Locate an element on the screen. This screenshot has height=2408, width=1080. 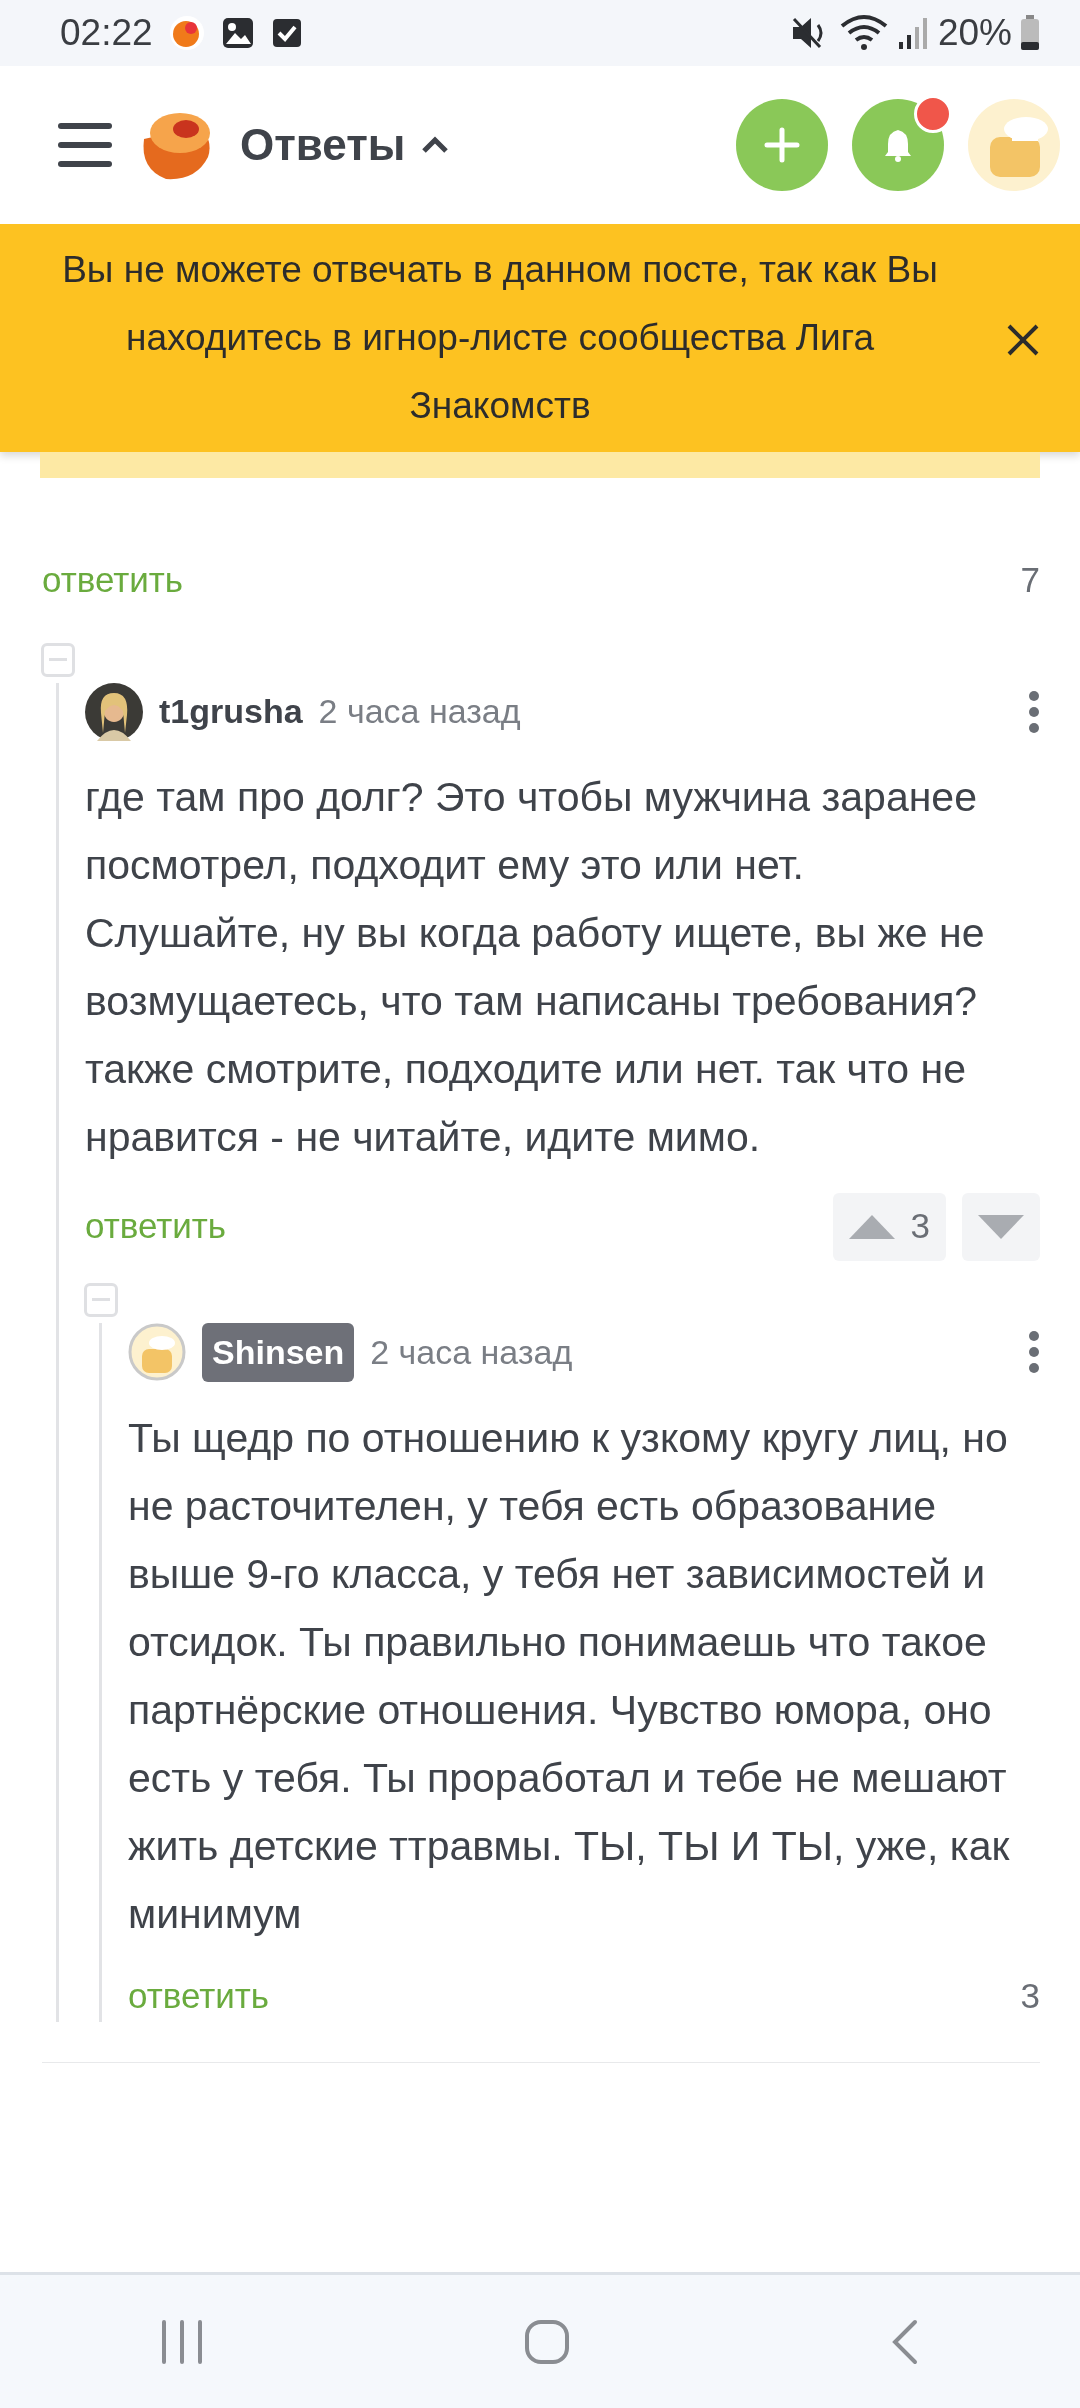
bell-icon is located at coordinates (898, 145).